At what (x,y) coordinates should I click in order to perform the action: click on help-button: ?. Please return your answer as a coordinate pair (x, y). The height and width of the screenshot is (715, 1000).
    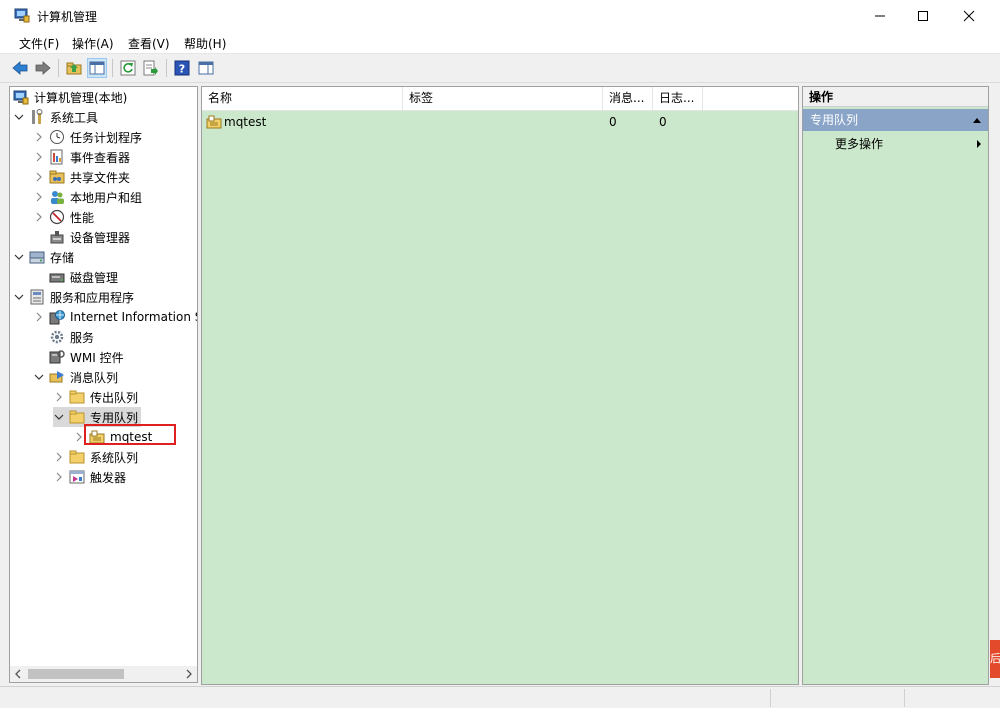
    Looking at the image, I should click on (182, 68).